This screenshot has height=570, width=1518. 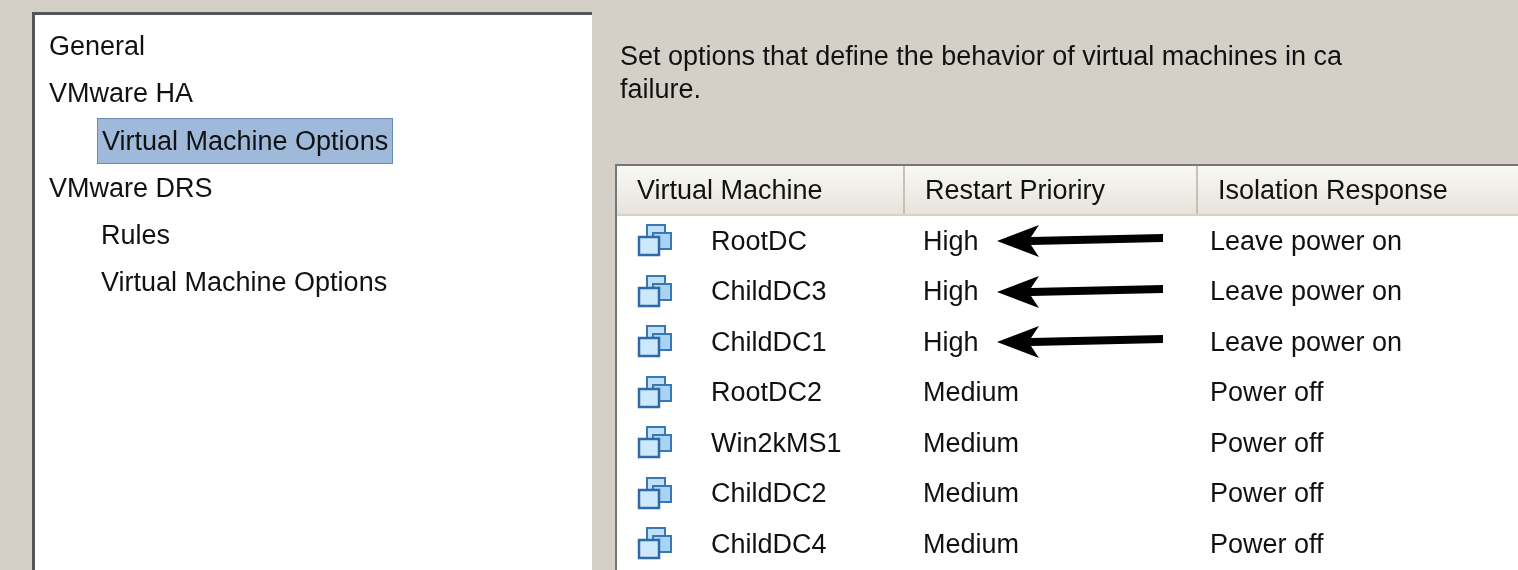 I want to click on table-cell: ChildDC3, so click(x=769, y=292).